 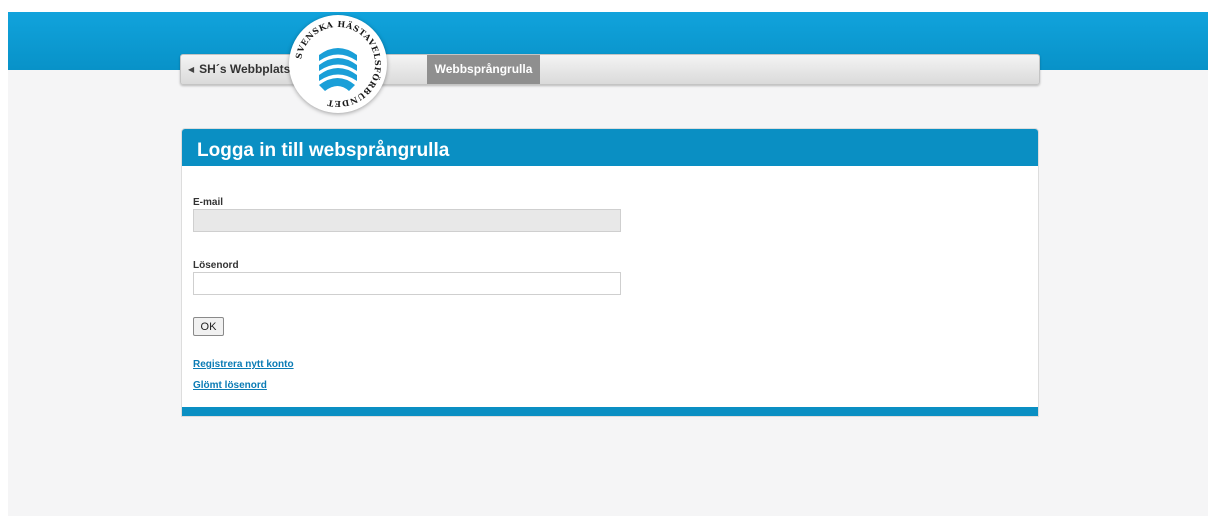 What do you see at coordinates (216, 265) in the screenshot?
I see `password-label: Lösenord` at bounding box center [216, 265].